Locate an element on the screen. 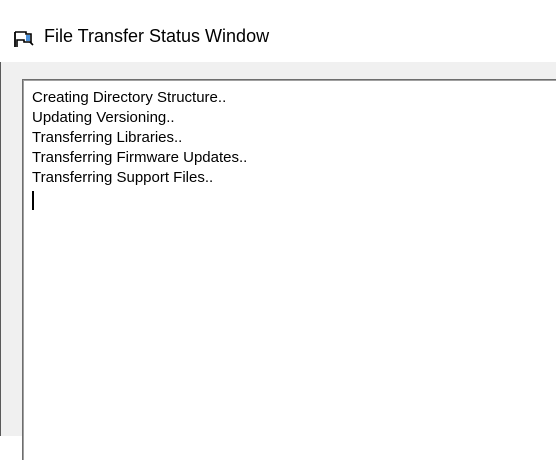  log-line: Transferring Firmware Updates.. is located at coordinates (140, 157).